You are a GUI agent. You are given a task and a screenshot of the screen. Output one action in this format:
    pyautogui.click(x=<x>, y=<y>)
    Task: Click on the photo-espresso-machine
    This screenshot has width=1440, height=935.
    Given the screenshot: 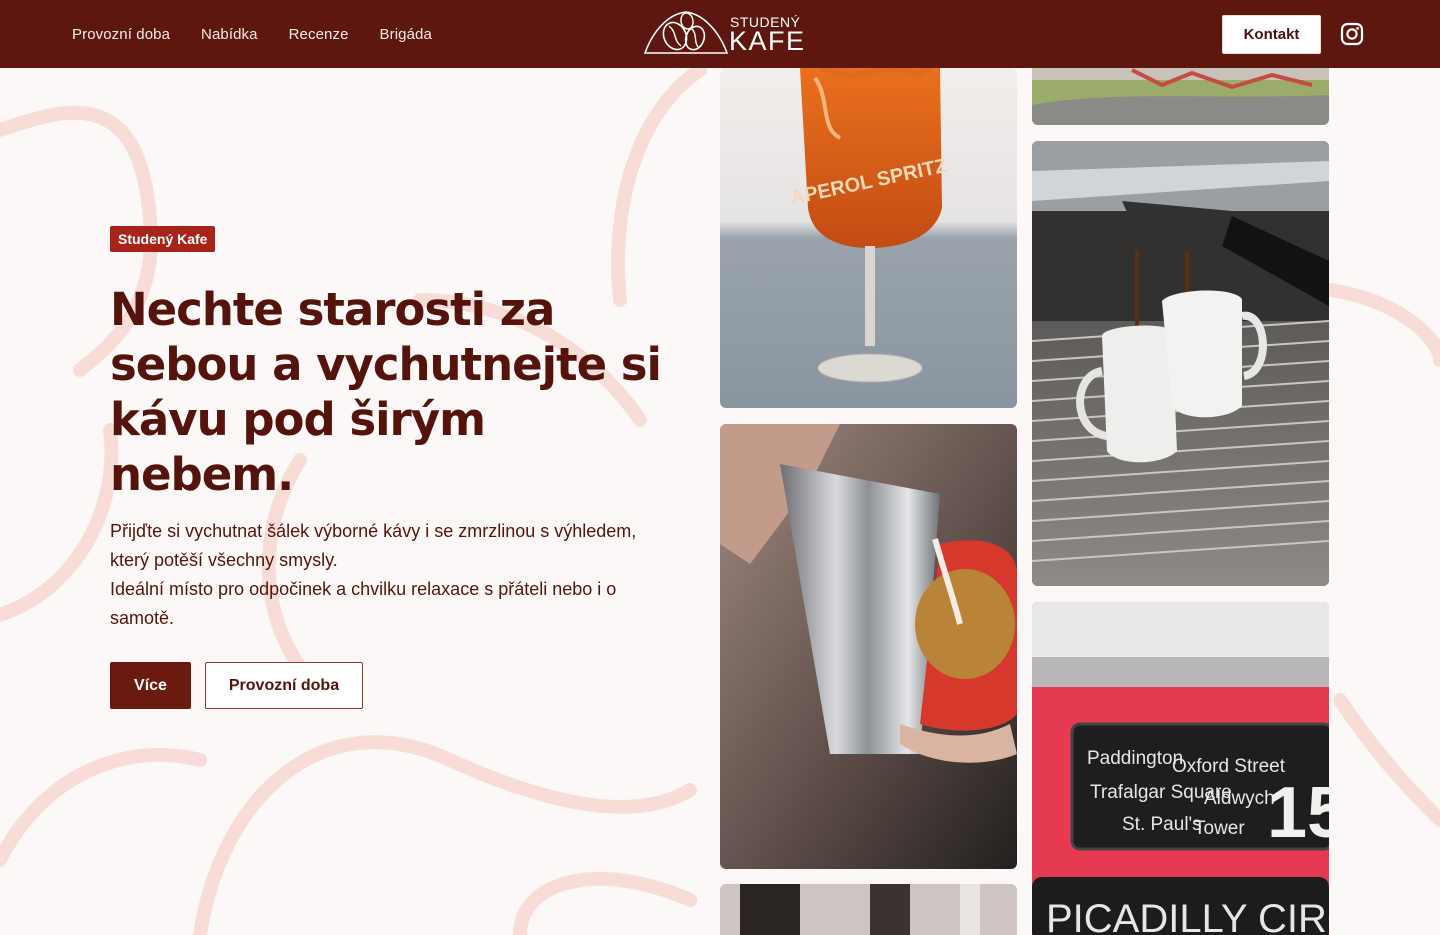 What is the action you would take?
    pyautogui.click(x=1180, y=363)
    